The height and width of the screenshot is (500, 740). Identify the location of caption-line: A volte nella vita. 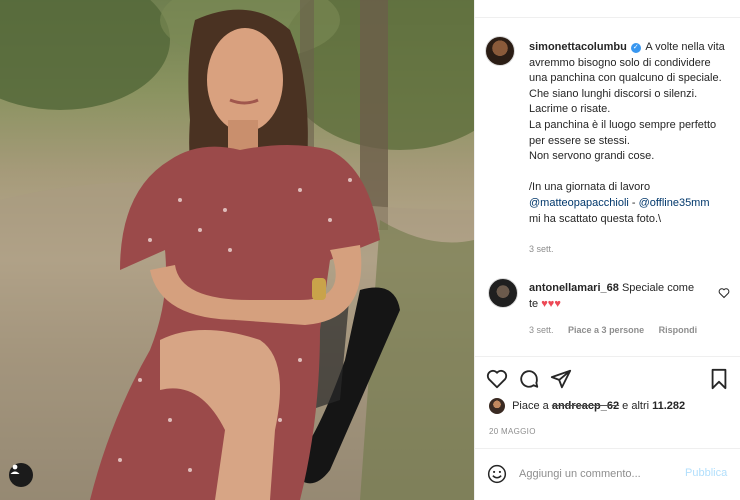
(685, 47).